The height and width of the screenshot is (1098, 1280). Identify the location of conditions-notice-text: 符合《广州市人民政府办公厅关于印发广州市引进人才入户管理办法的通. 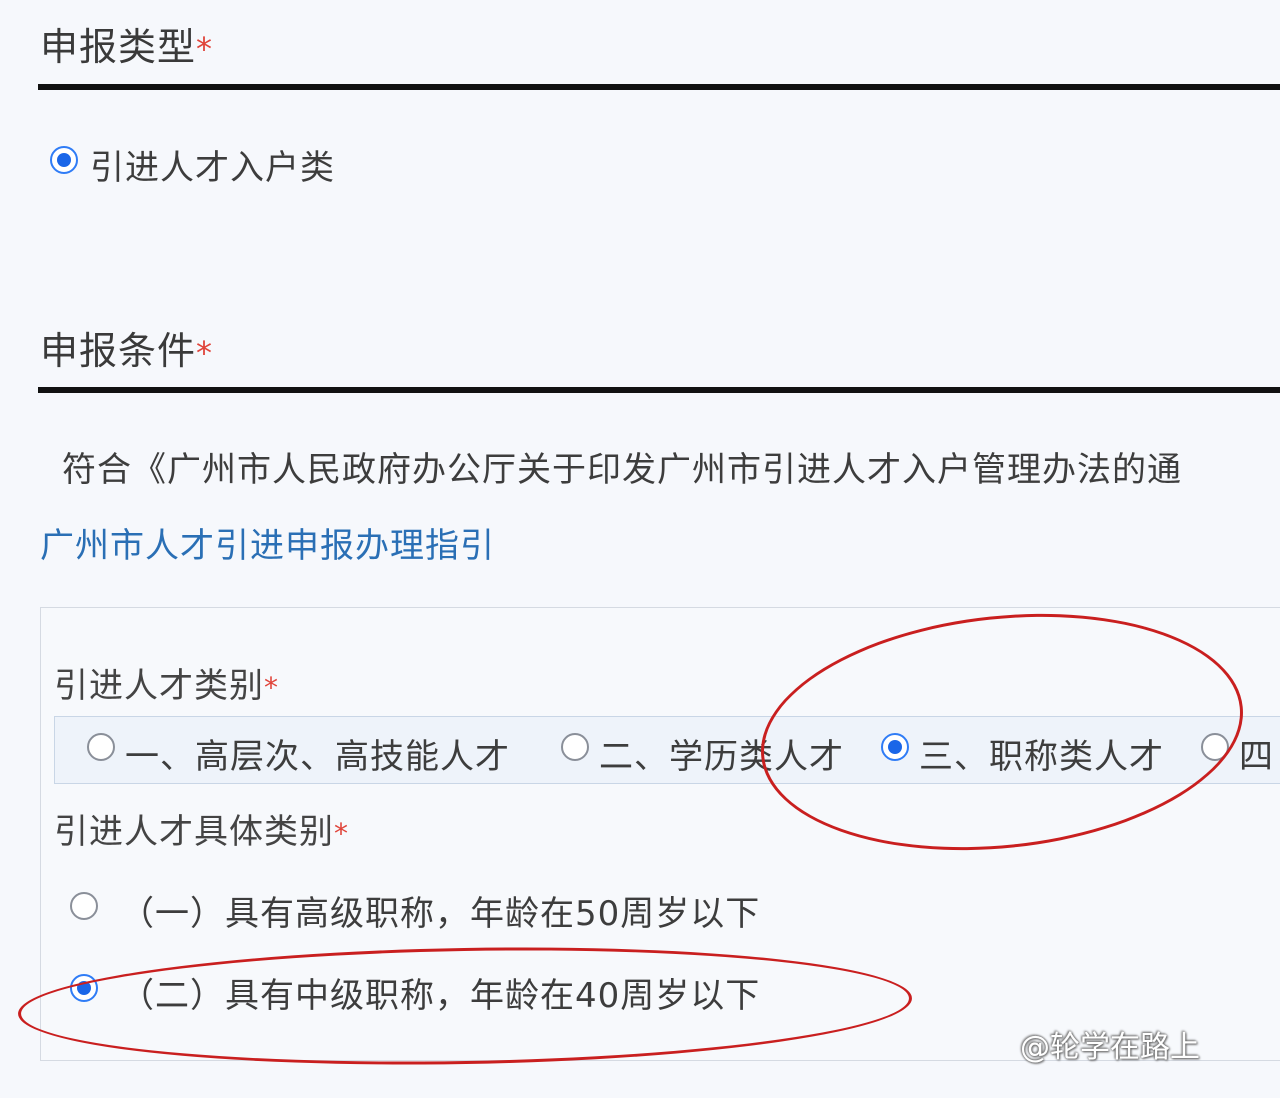
(622, 470).